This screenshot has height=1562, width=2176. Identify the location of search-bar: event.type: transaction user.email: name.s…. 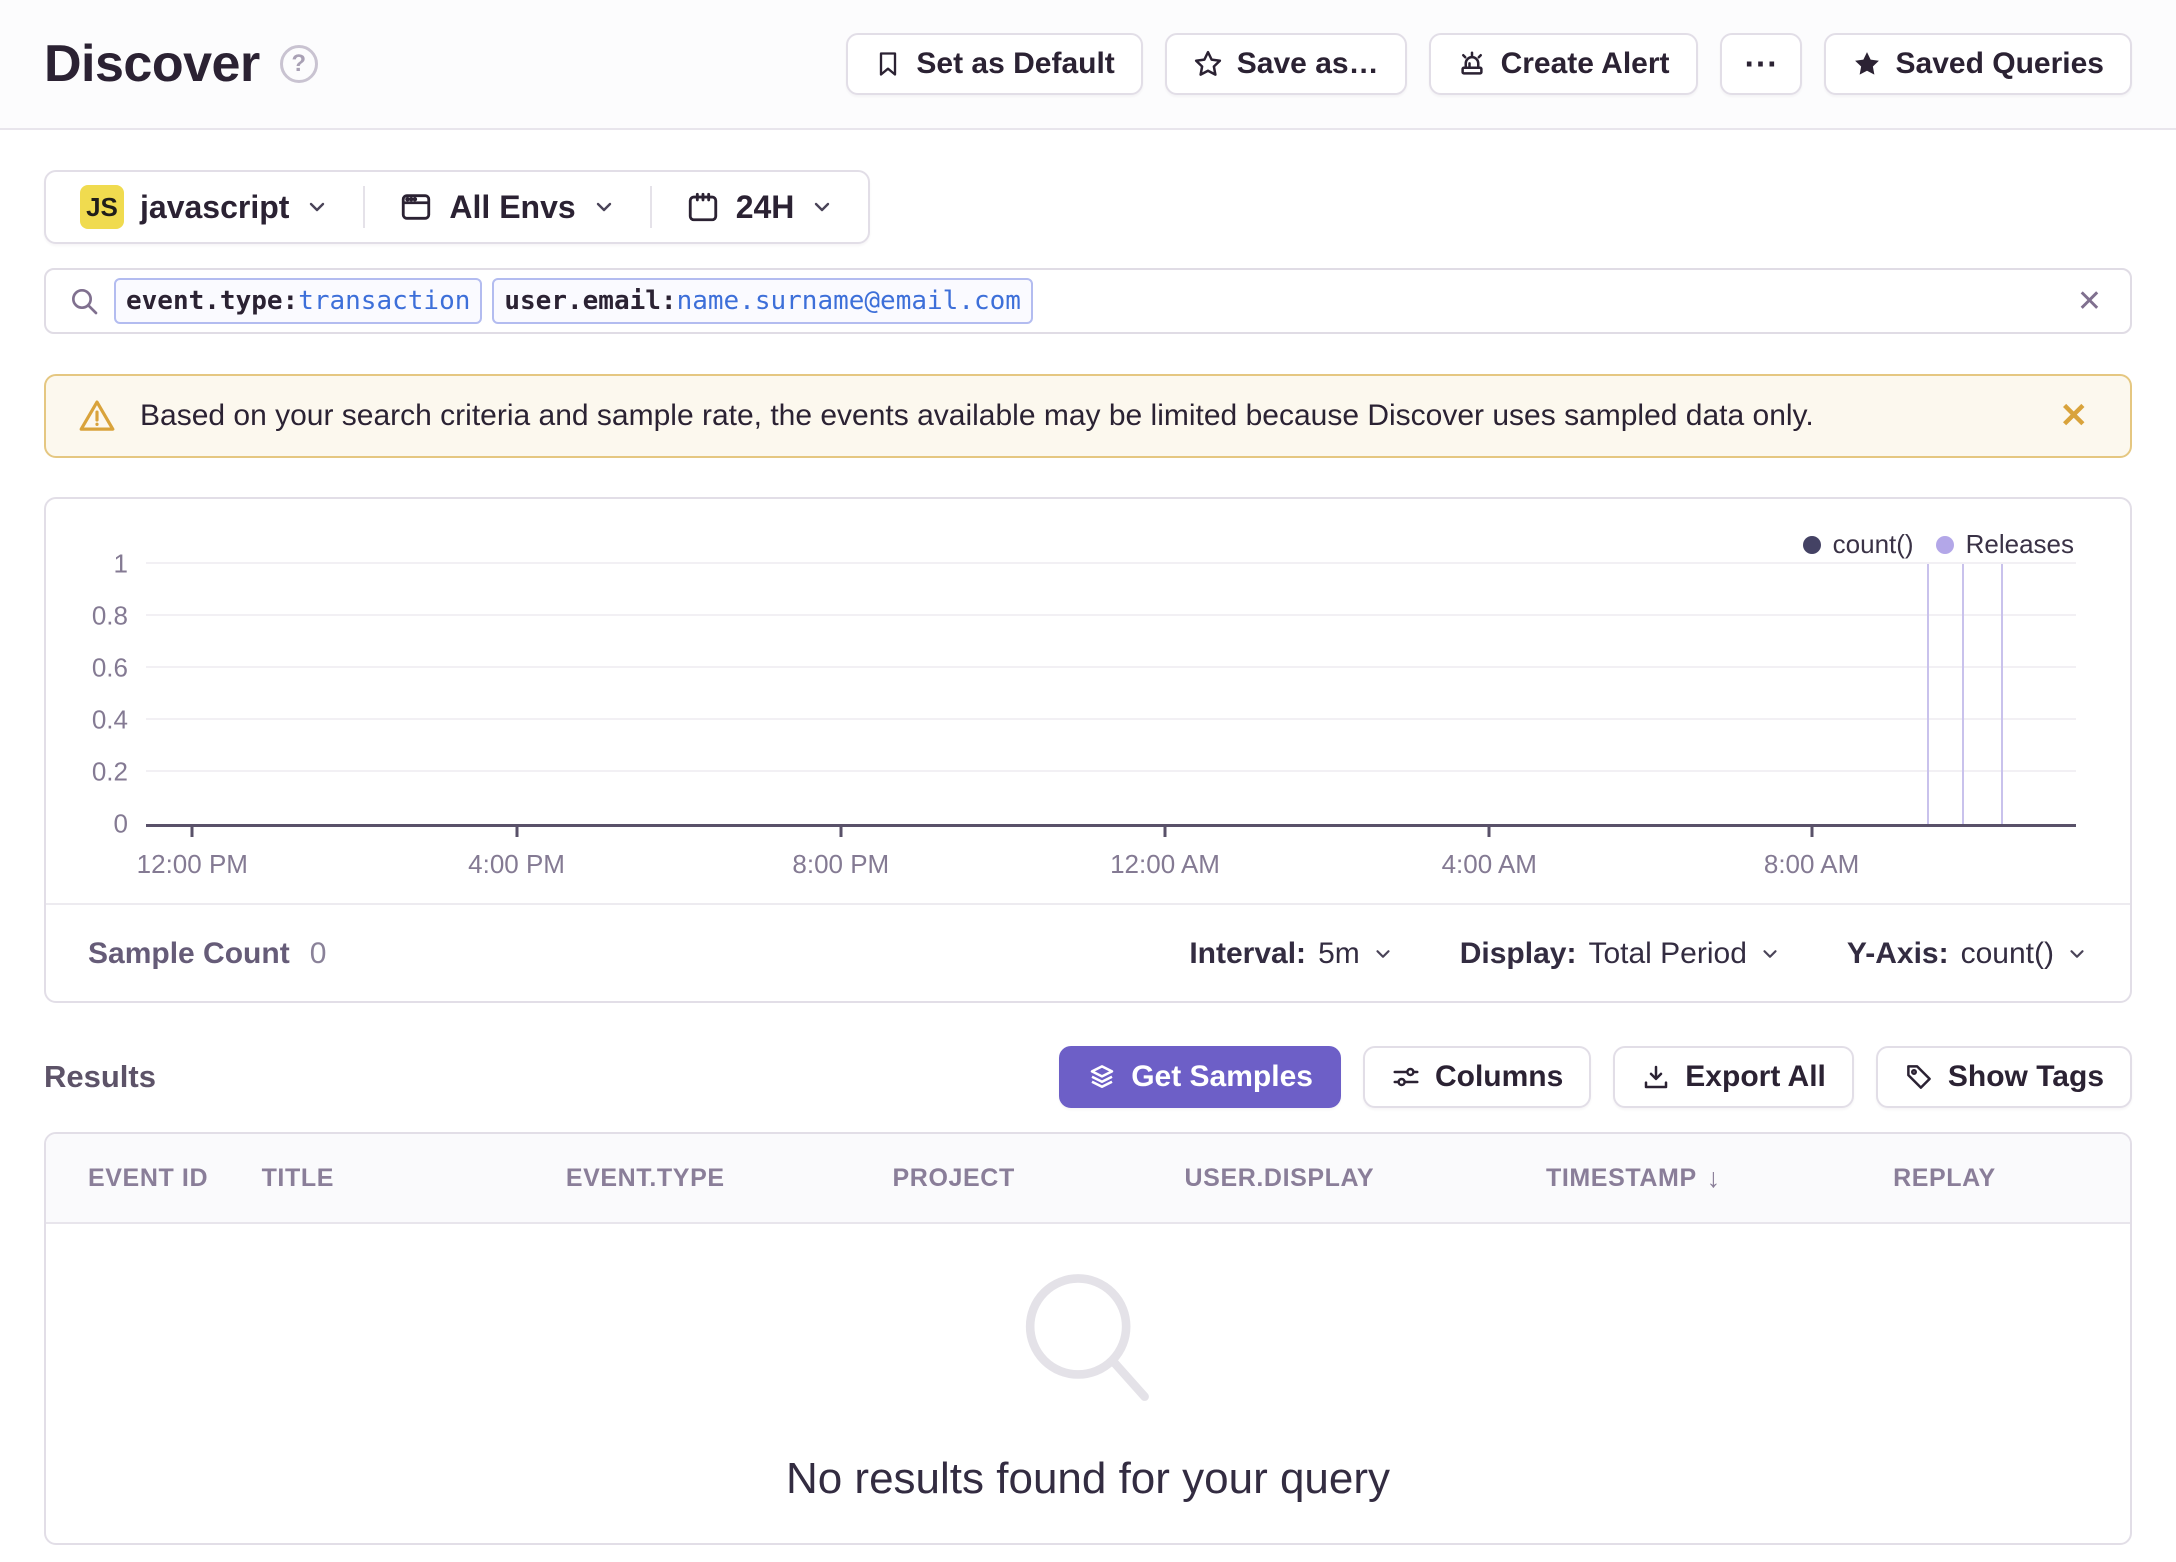
(1088, 301).